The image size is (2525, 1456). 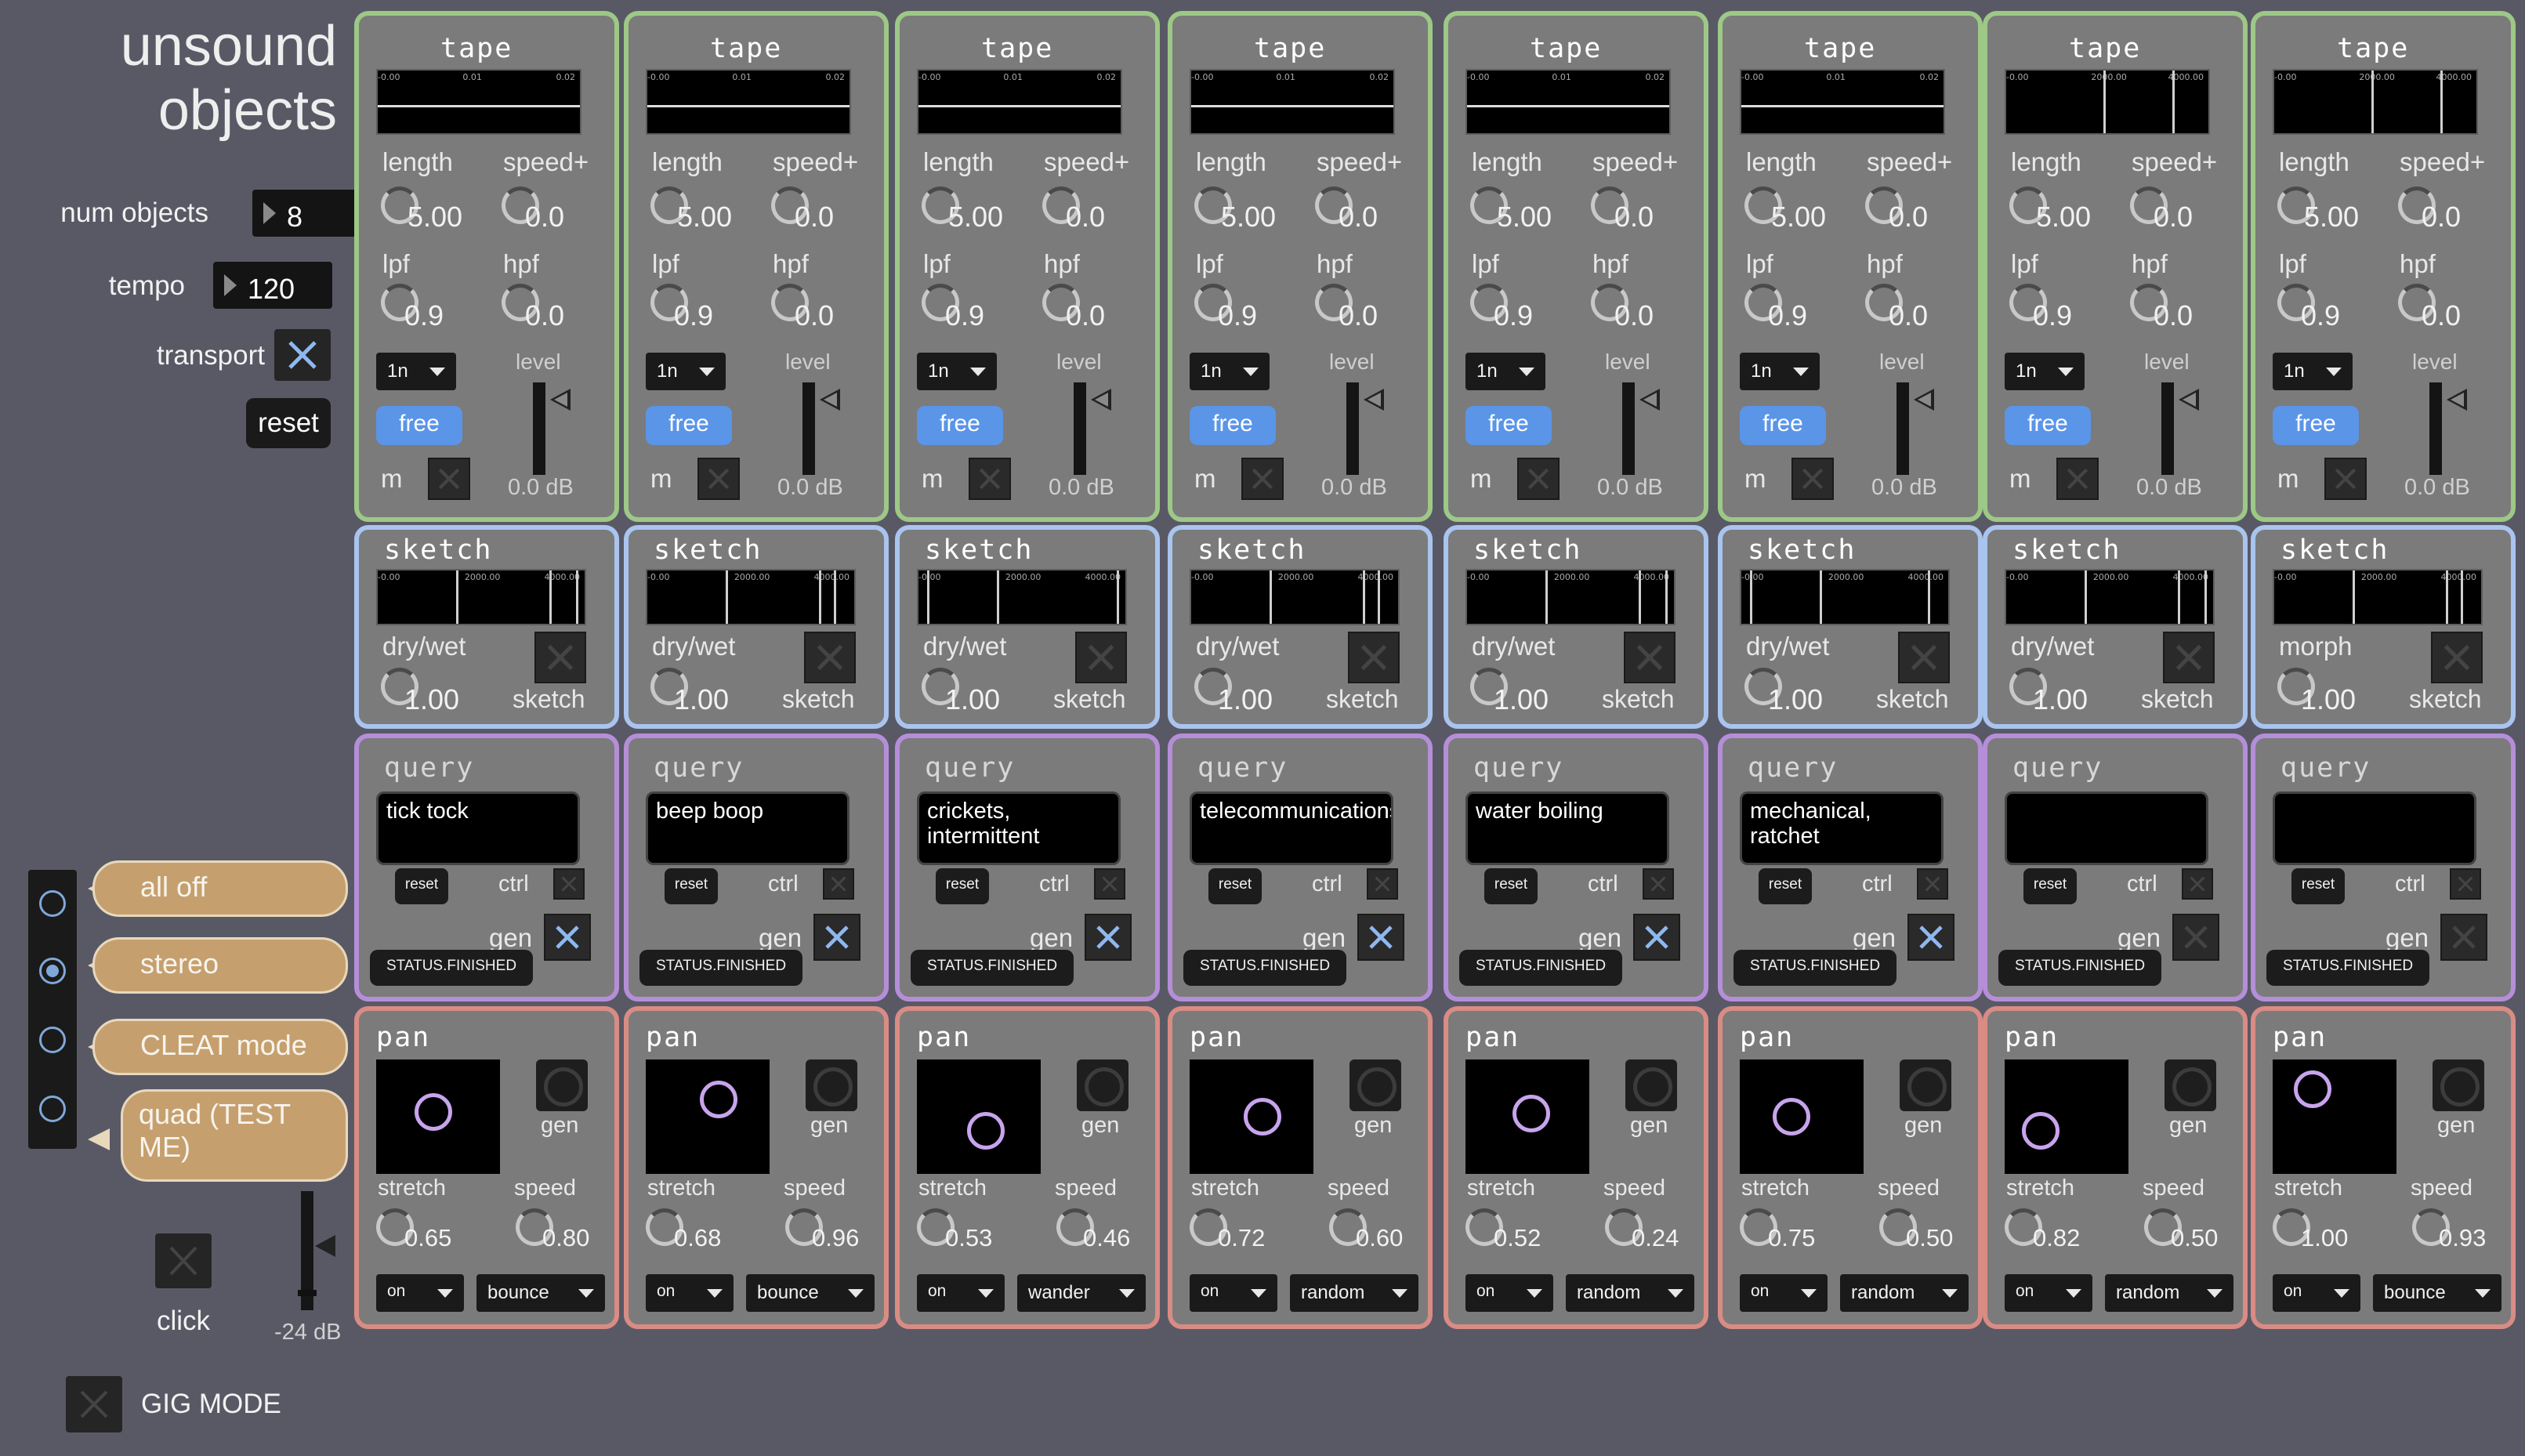 What do you see at coordinates (302, 355) in the screenshot?
I see `transport-toggle` at bounding box center [302, 355].